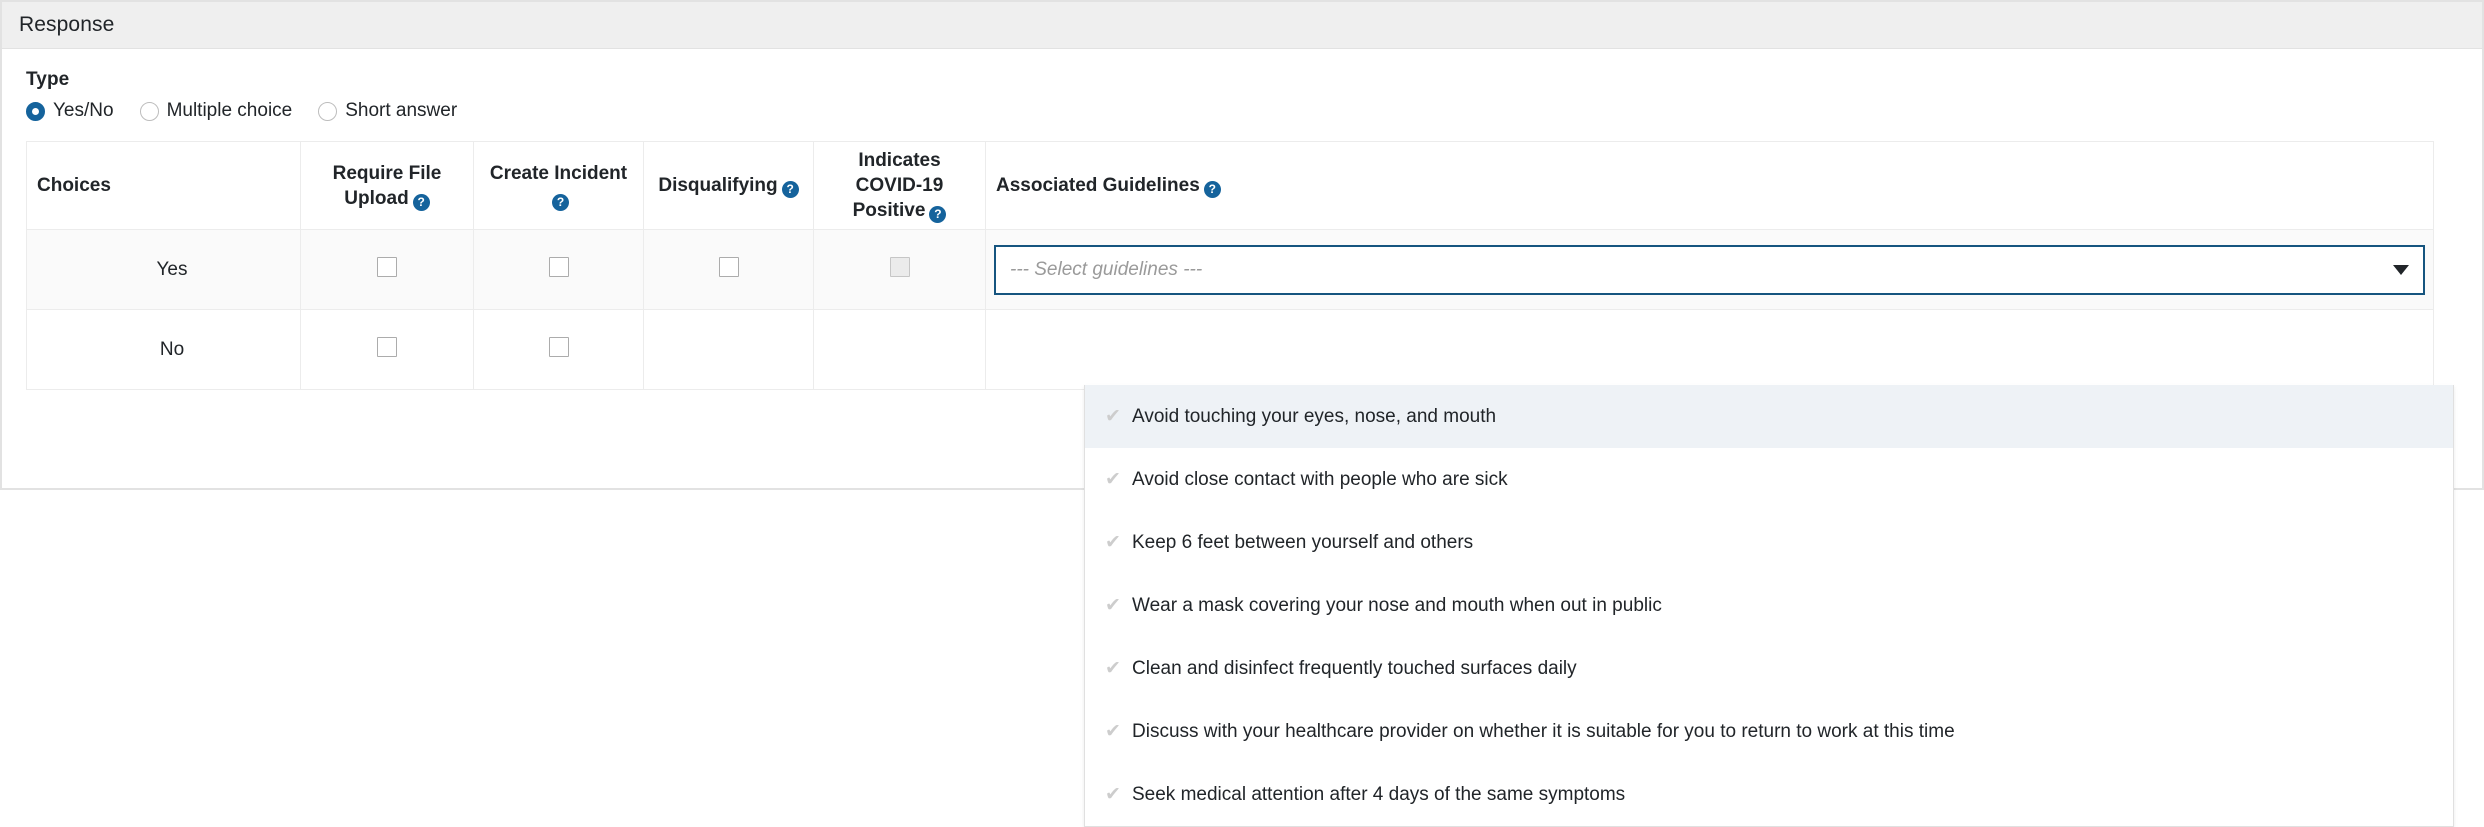  Describe the element at coordinates (728, 350) in the screenshot. I see `cell-disqualifying-no` at that location.